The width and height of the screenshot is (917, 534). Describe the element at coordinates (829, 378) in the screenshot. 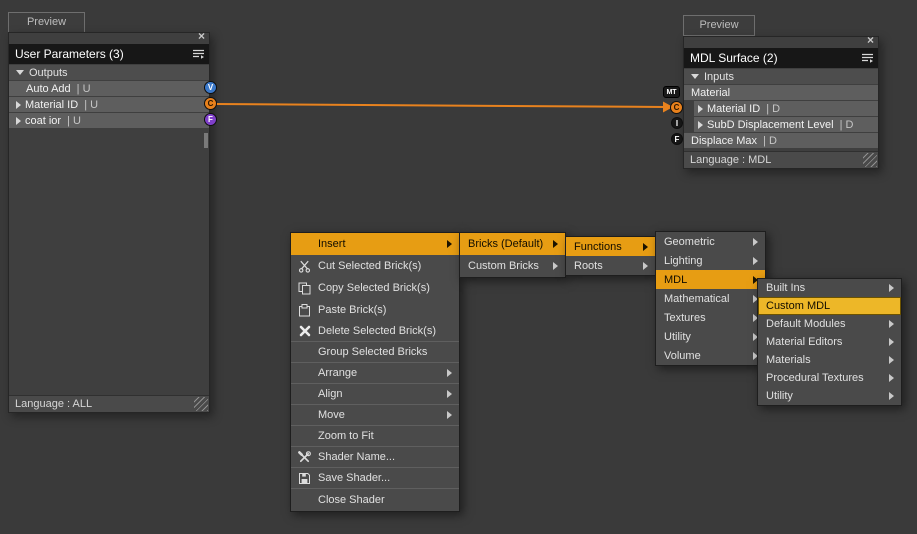

I see `menu-item-procedural-textures: Procedural Textures` at that location.